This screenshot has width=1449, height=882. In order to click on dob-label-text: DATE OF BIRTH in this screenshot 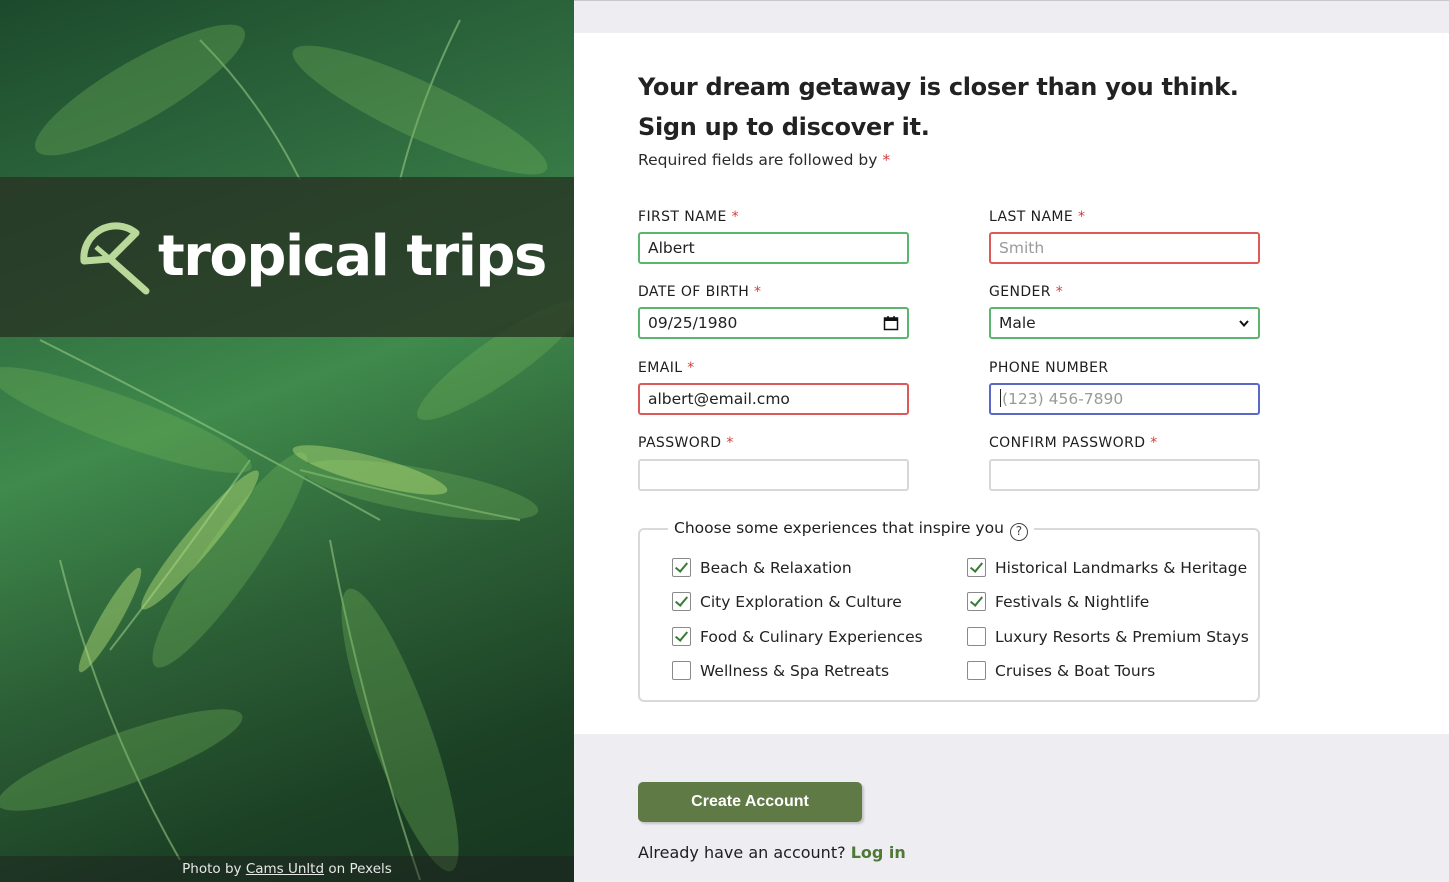, I will do `click(694, 292)`.